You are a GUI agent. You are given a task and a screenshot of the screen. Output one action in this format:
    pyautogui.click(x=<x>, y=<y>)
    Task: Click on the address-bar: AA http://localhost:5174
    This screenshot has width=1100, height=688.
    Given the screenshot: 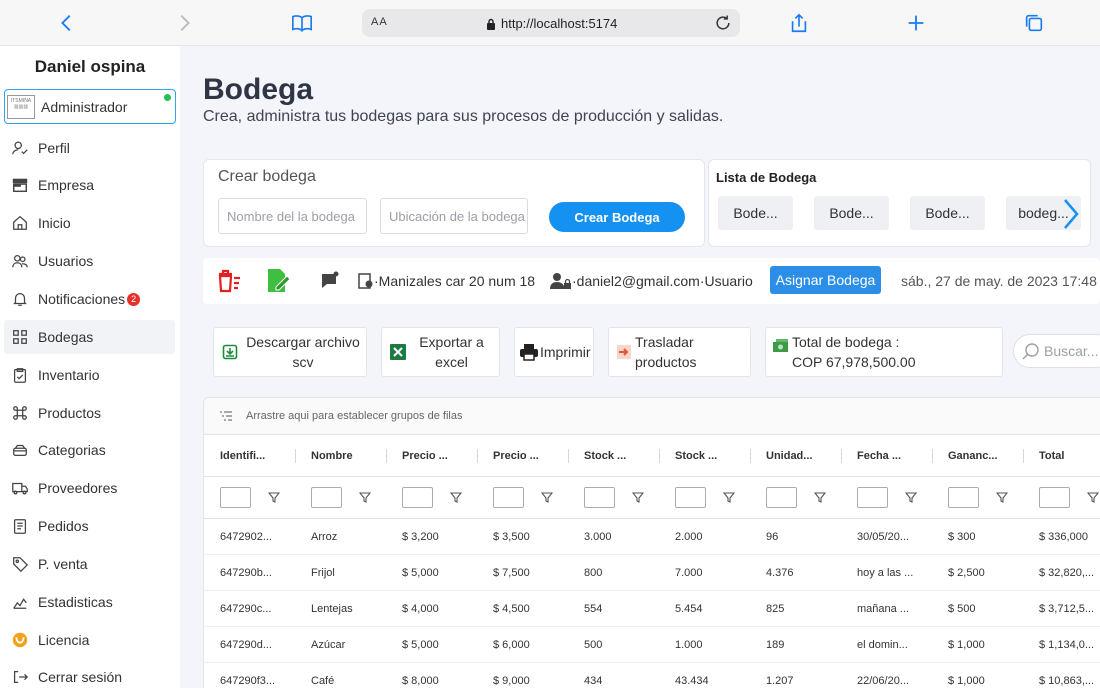 What is the action you would take?
    pyautogui.click(x=551, y=23)
    